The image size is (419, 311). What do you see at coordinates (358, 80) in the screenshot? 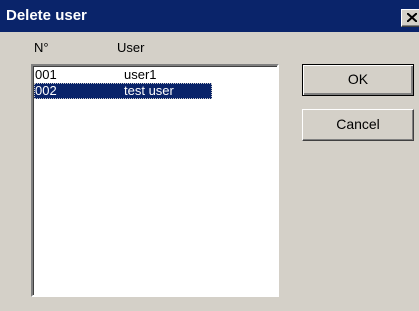
I see `ok-button: OK` at bounding box center [358, 80].